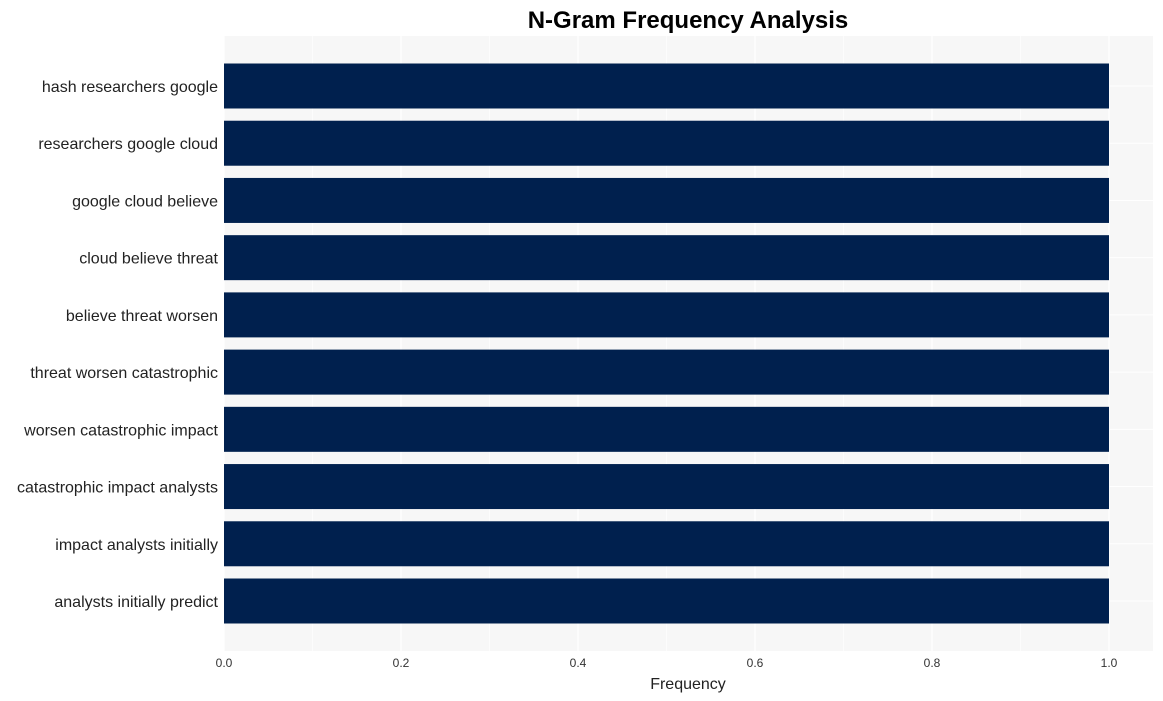 The width and height of the screenshot is (1163, 701). I want to click on category-label: believe threat worsen, so click(142, 316).